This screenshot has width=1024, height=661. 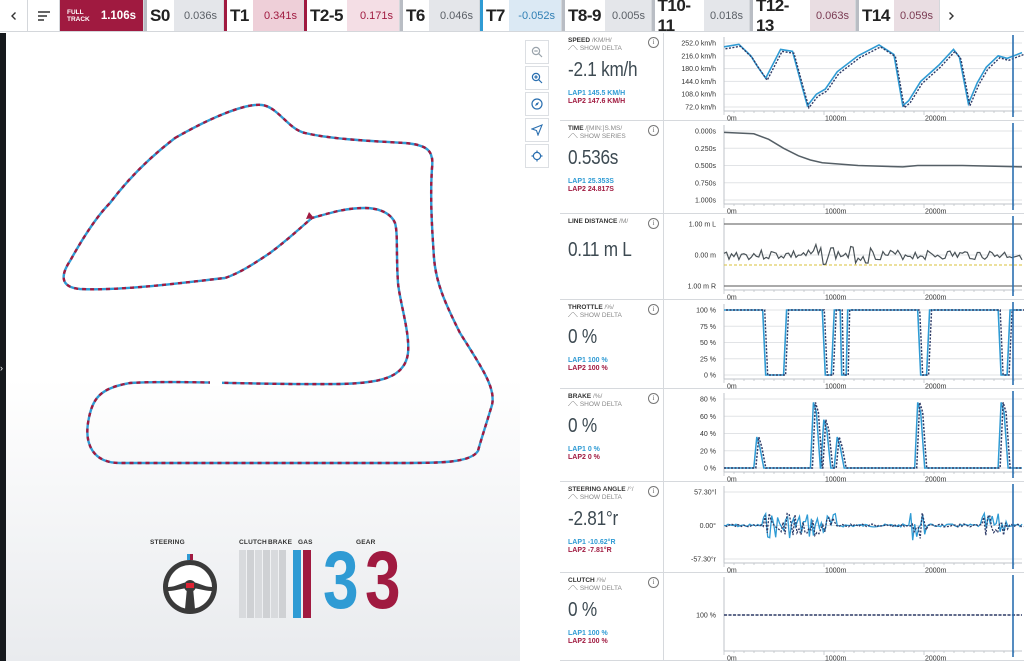 What do you see at coordinates (341, 580) in the screenshot?
I see `gear-lap1: 3` at bounding box center [341, 580].